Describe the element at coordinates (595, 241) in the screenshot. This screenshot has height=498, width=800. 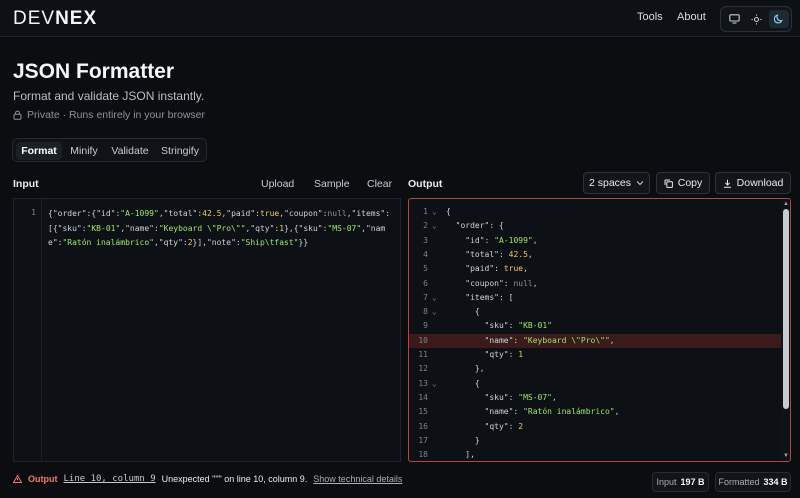
I see `output-line: 3 "id": "A-1099",` at that location.